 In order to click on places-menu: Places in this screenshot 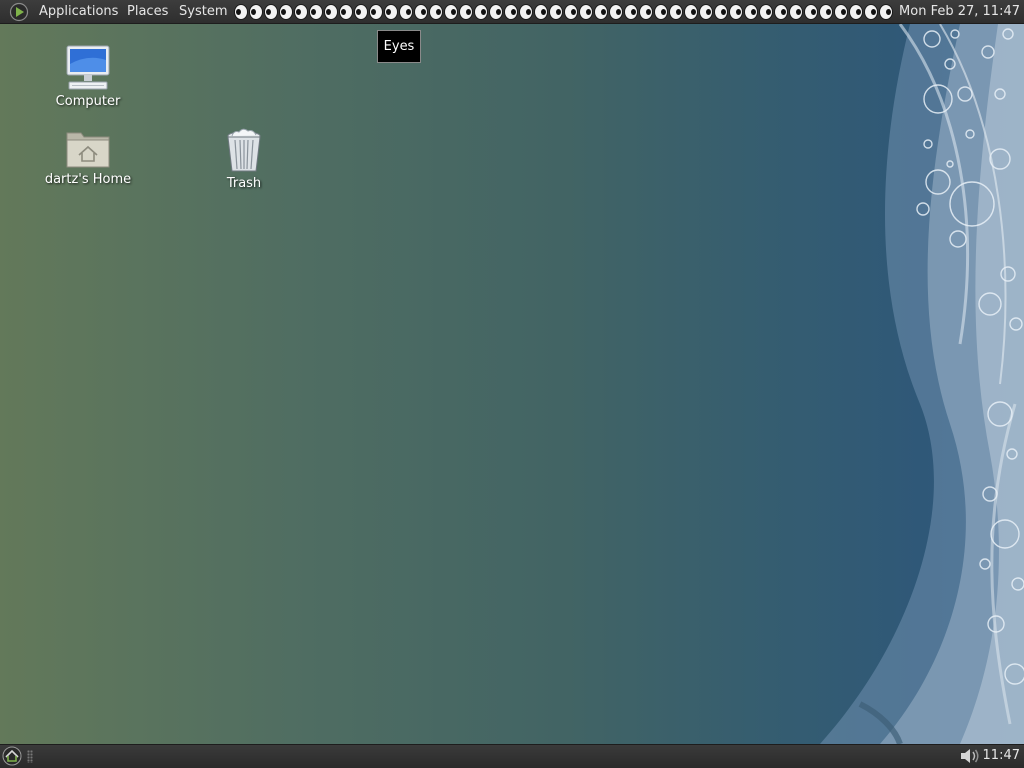, I will do `click(147, 12)`.